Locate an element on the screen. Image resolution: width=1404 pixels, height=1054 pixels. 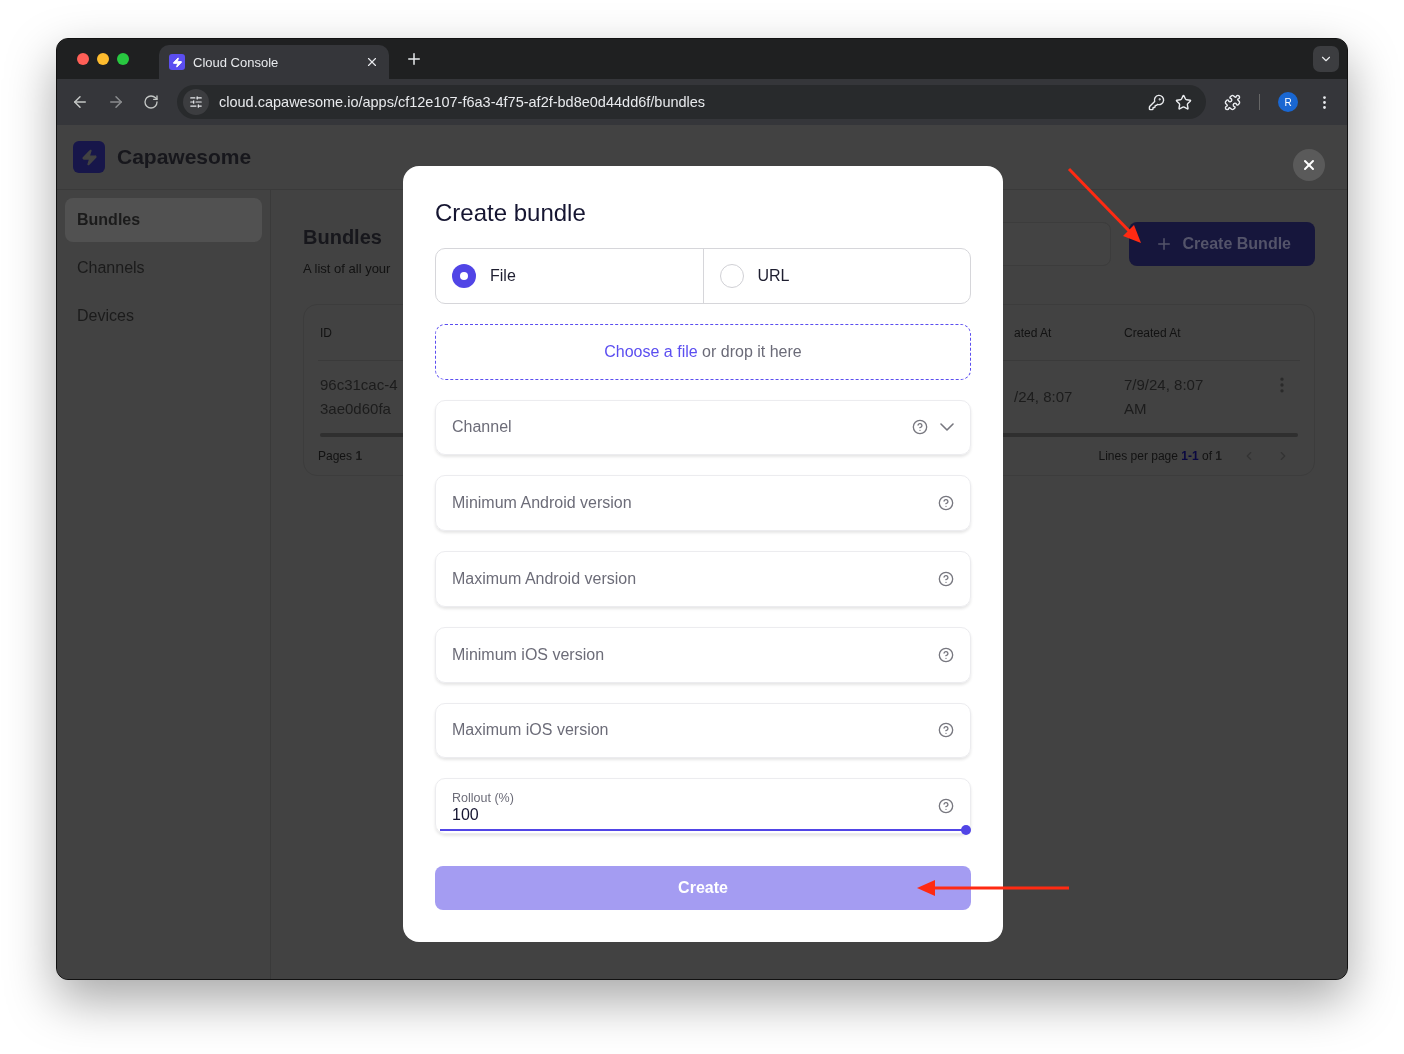
profile-avatar: R is located at coordinates (1288, 102).